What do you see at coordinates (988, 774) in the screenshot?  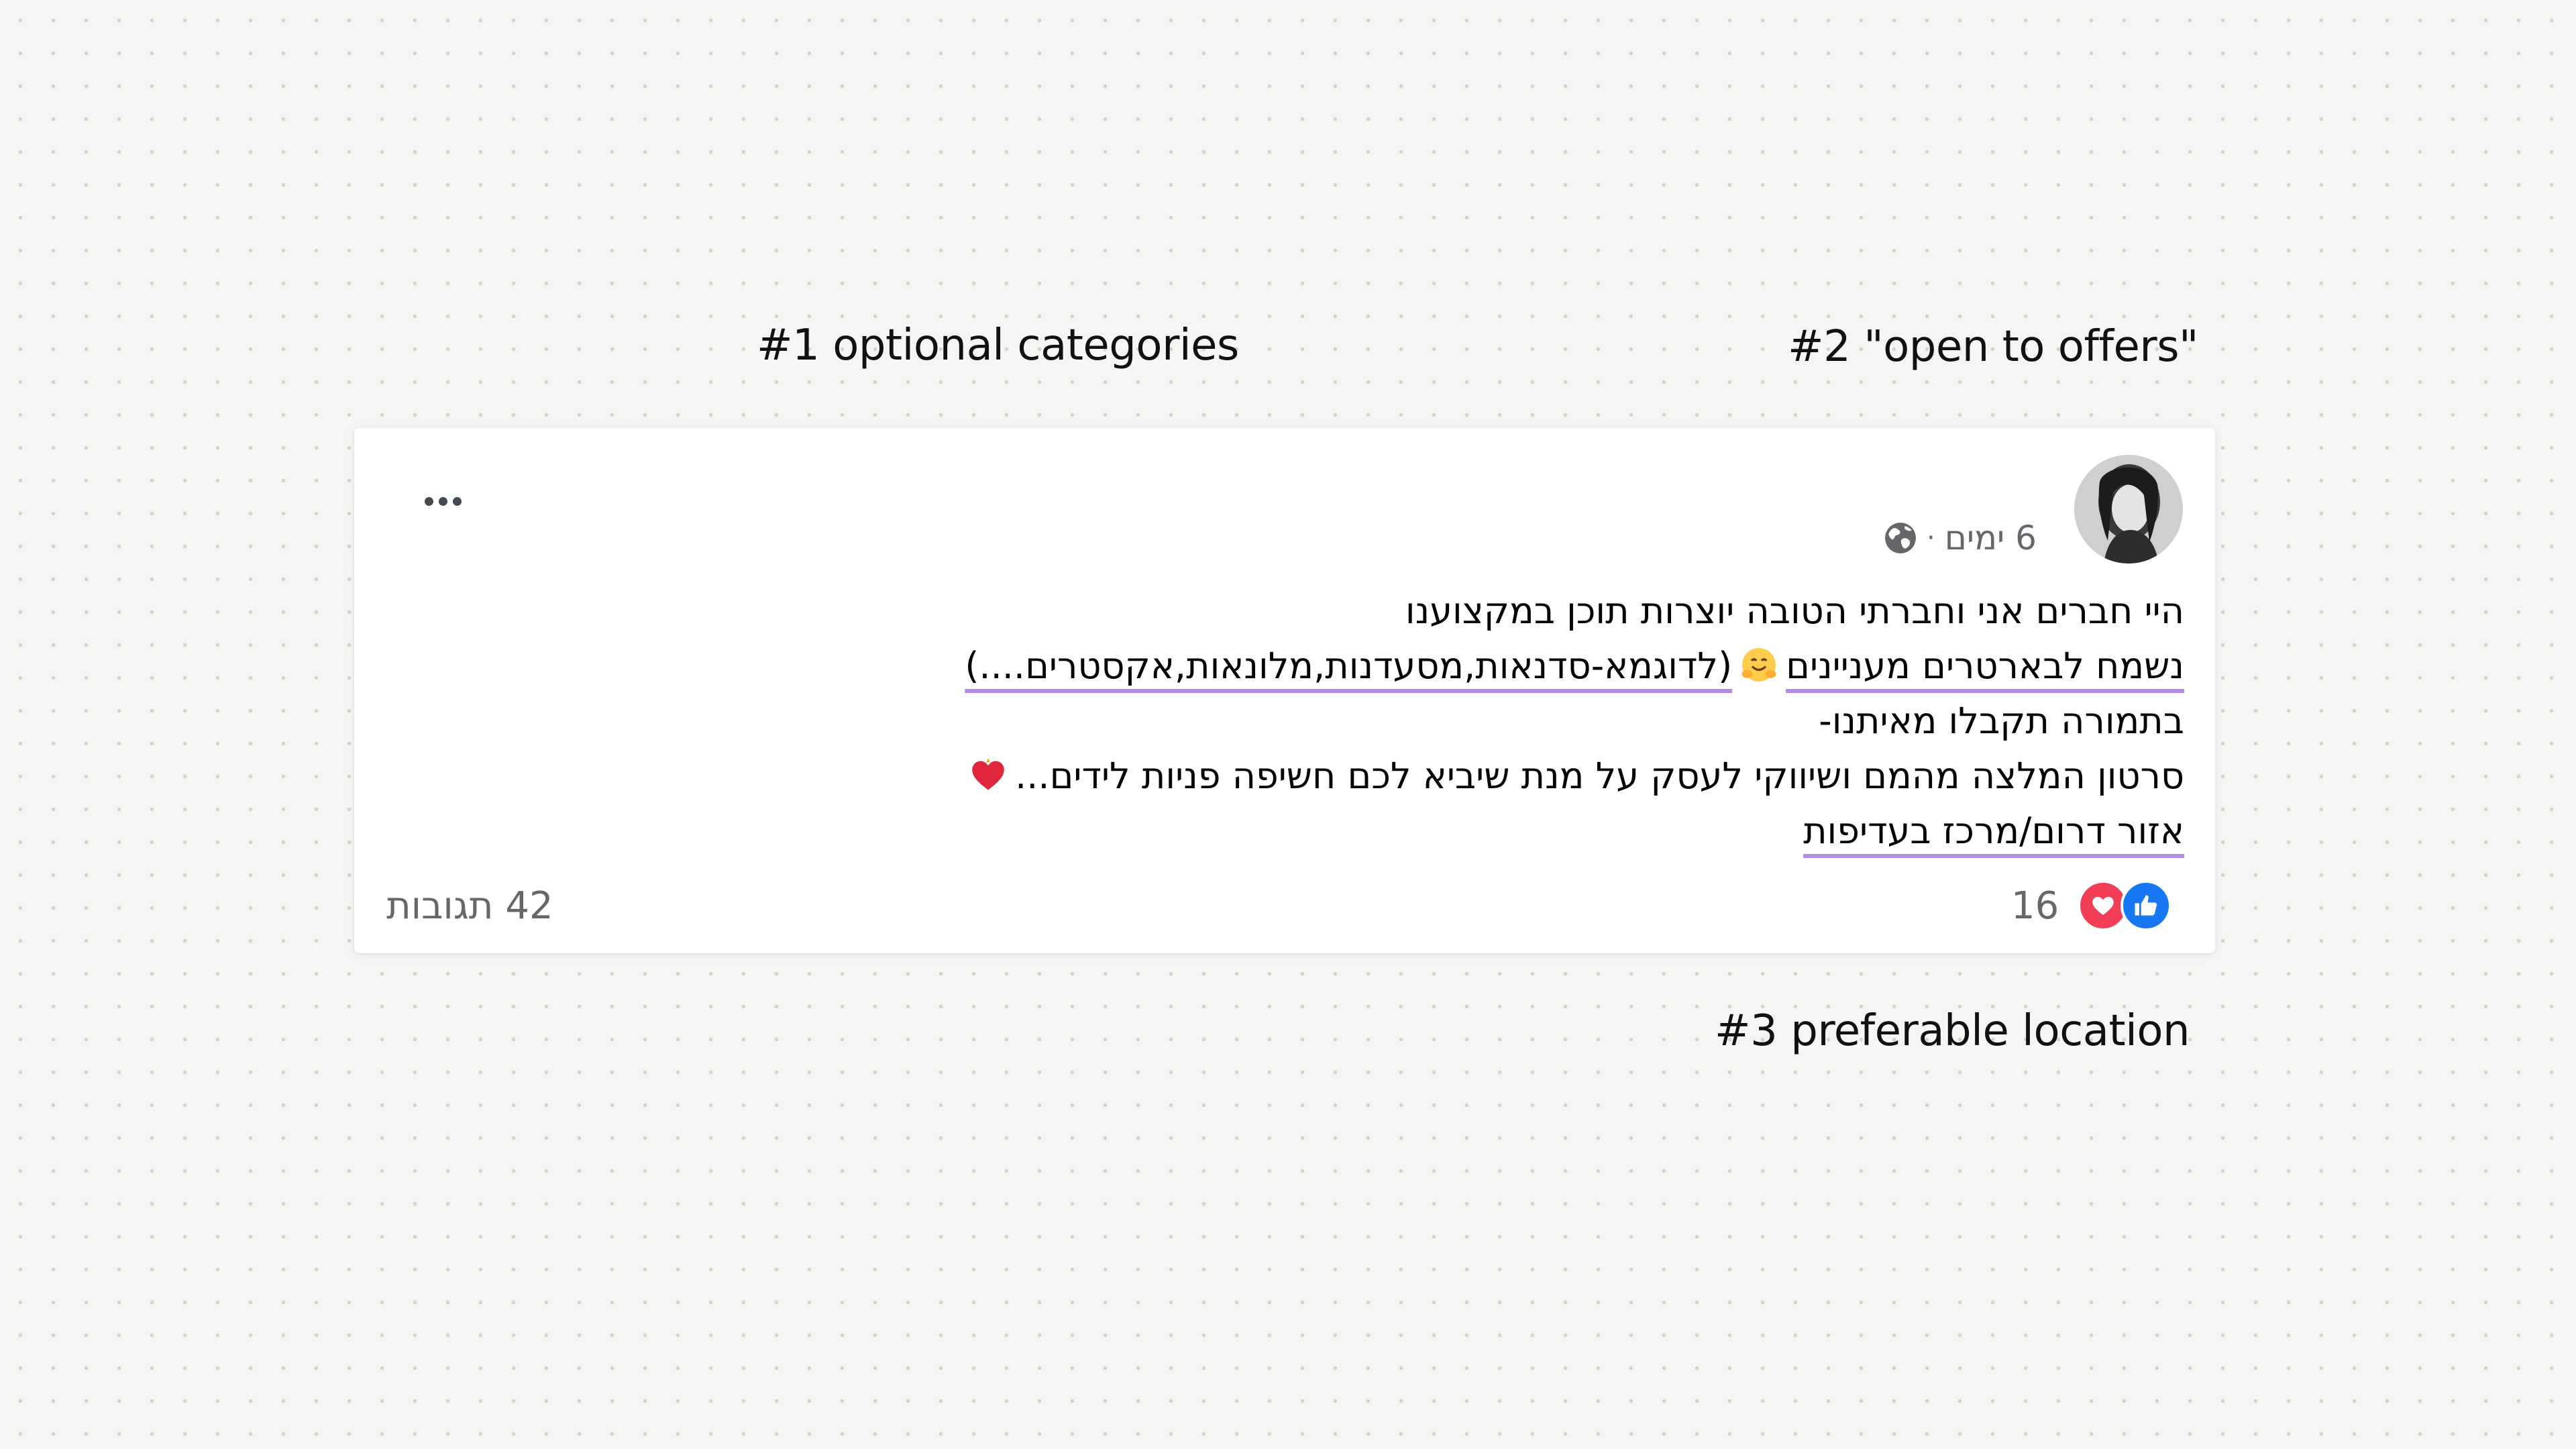 I see `red-heart-emoji` at bounding box center [988, 774].